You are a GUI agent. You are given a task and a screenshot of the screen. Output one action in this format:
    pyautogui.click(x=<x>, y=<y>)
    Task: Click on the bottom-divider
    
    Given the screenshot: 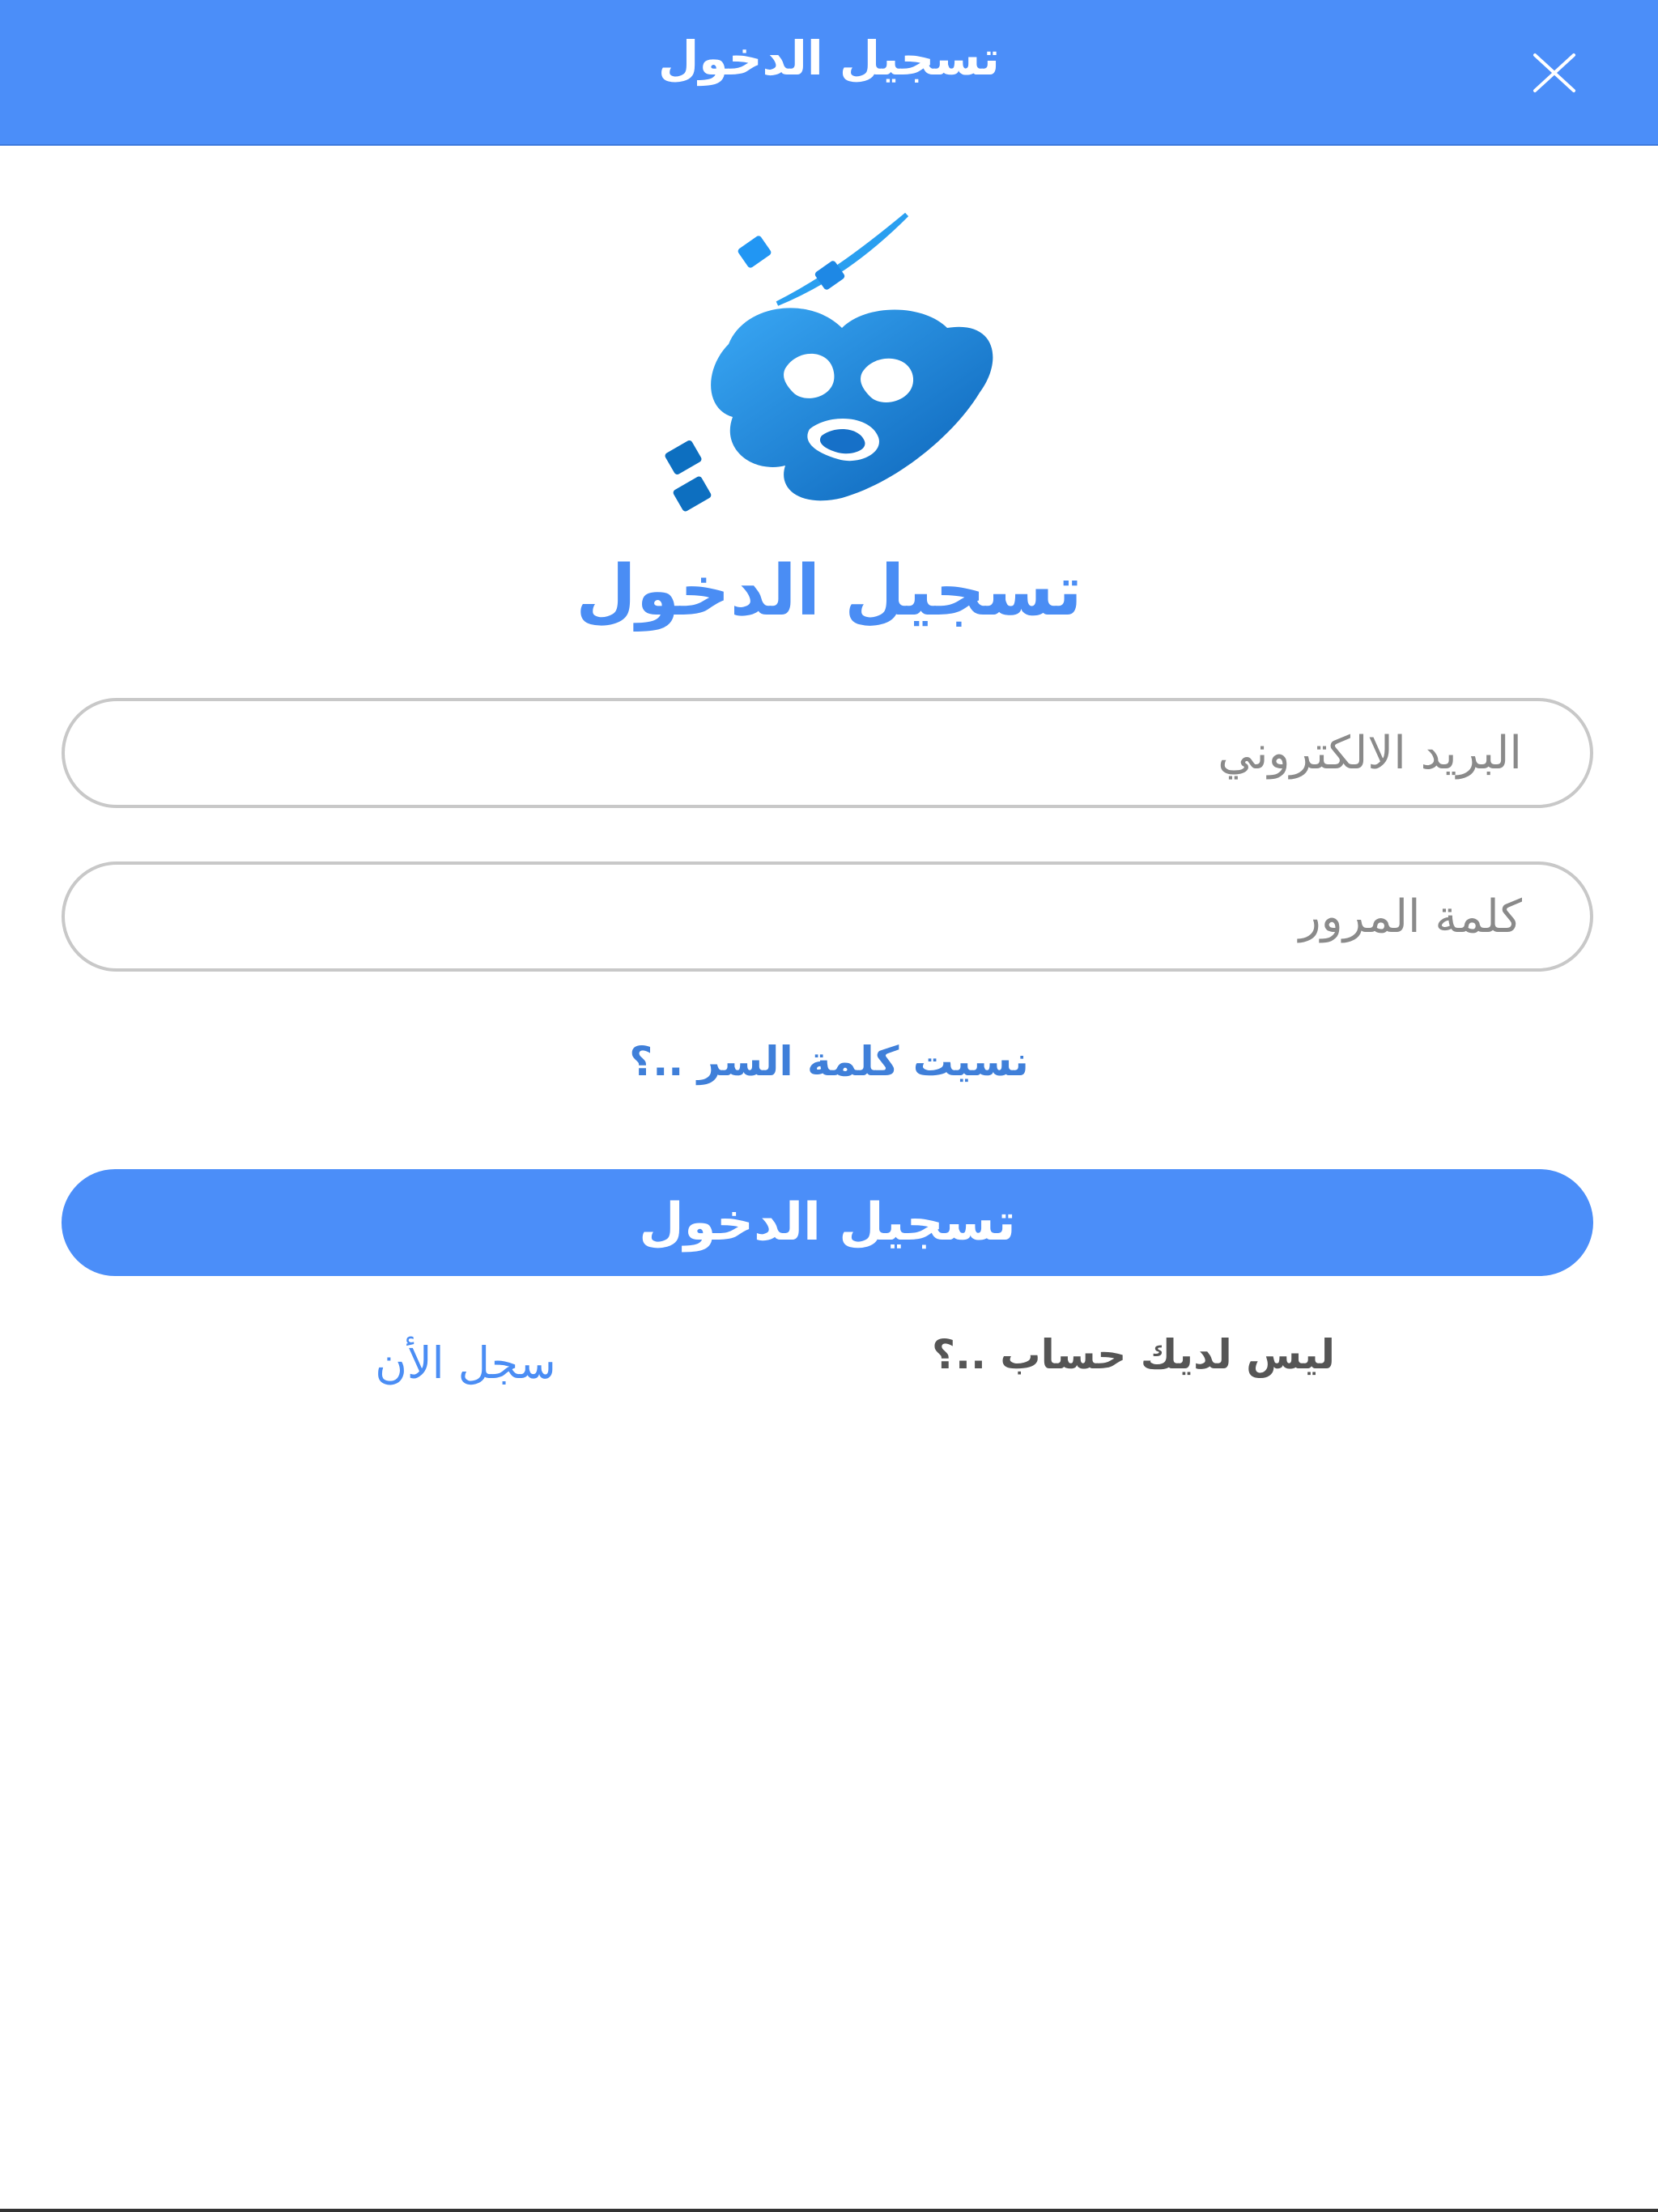 What is the action you would take?
    pyautogui.click(x=829, y=2211)
    